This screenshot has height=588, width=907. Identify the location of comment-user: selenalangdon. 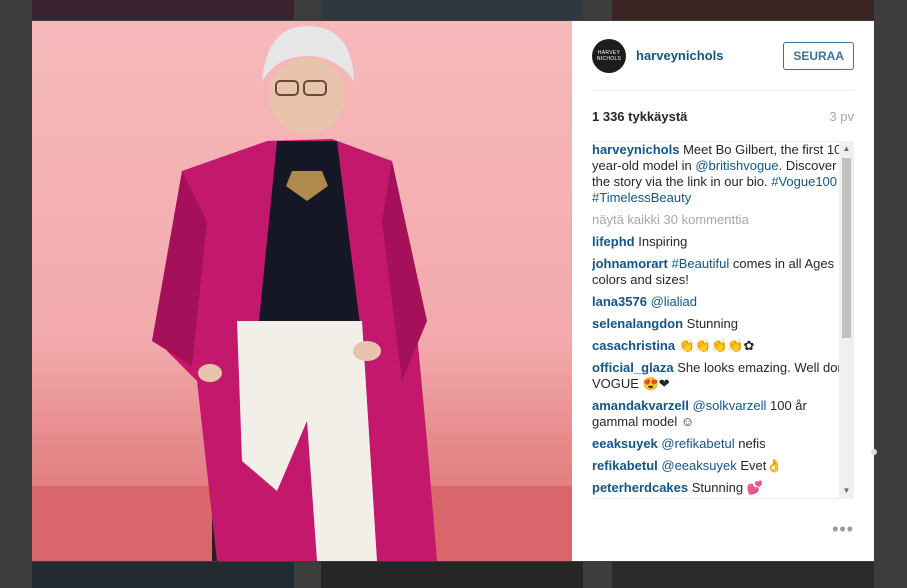
(637, 323).